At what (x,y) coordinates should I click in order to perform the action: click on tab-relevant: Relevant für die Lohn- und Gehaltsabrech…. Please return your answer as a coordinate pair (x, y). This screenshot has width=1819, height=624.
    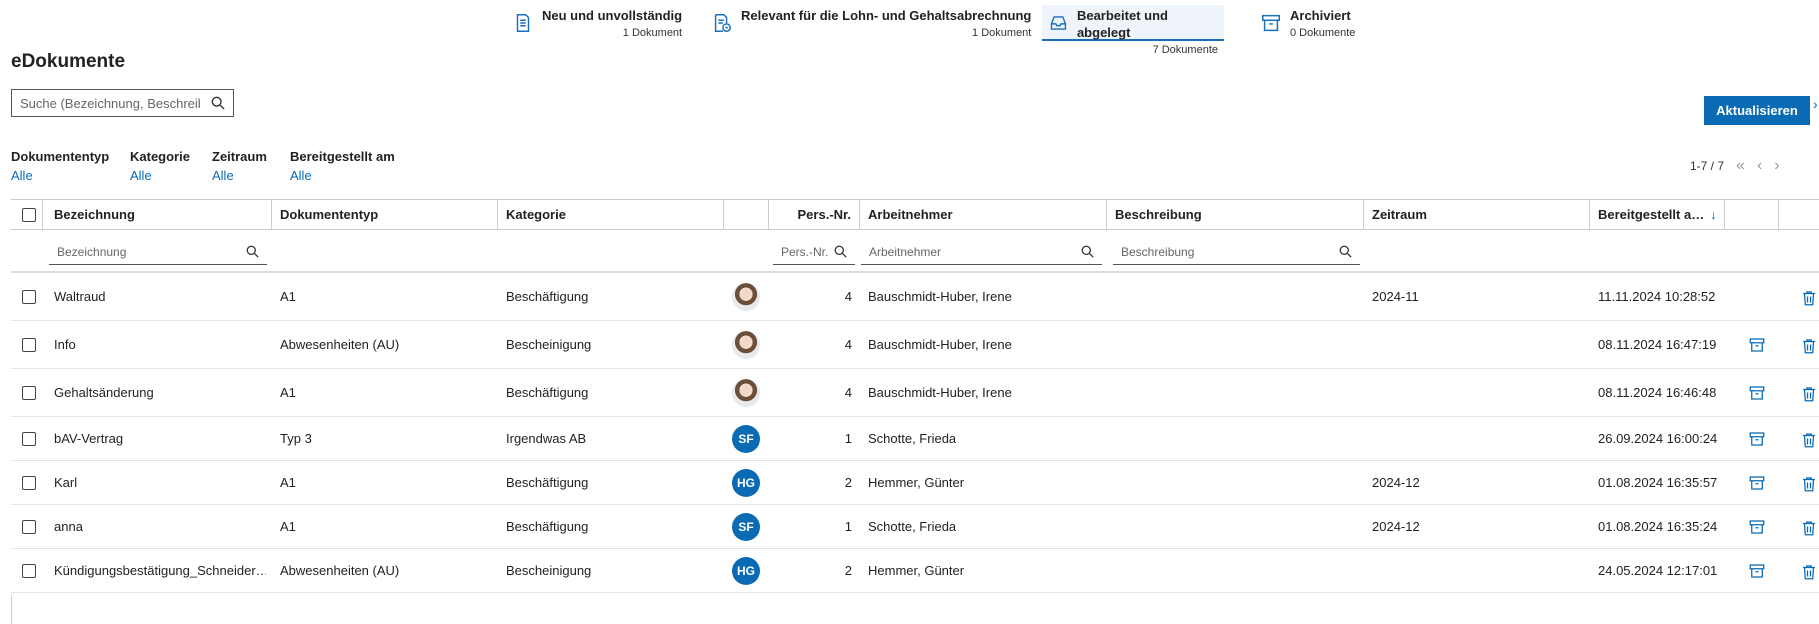
    Looking at the image, I should click on (871, 23).